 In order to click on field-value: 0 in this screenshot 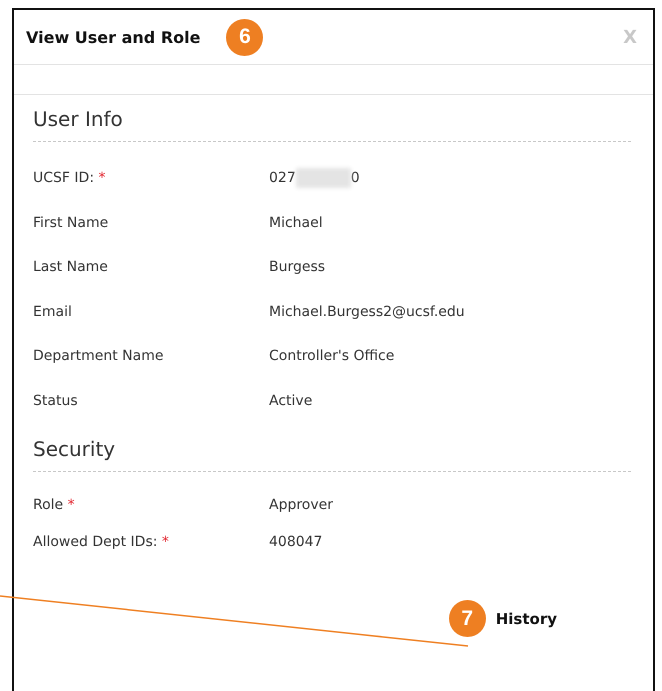, I will do `click(355, 178)`.